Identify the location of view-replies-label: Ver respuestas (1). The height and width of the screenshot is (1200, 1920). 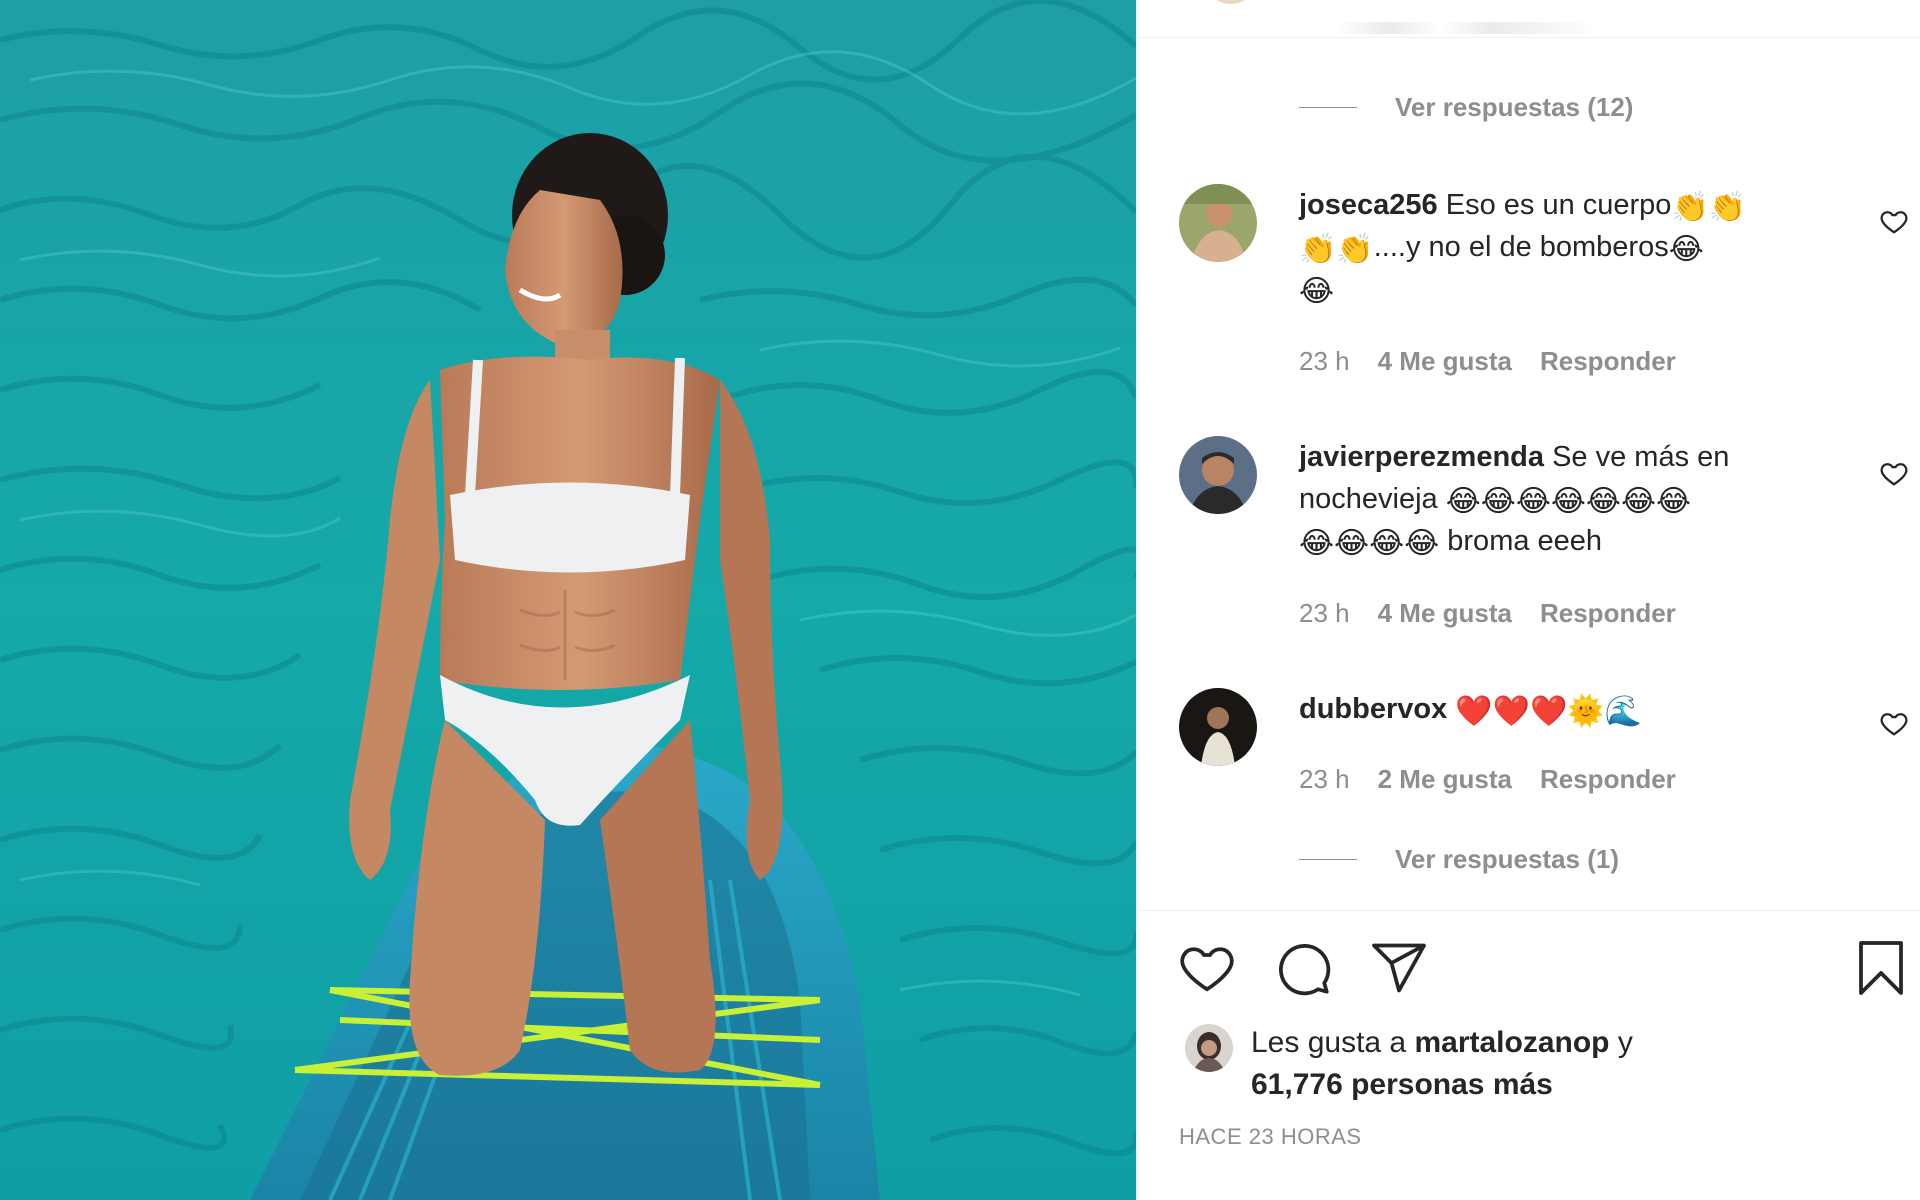
(1507, 859).